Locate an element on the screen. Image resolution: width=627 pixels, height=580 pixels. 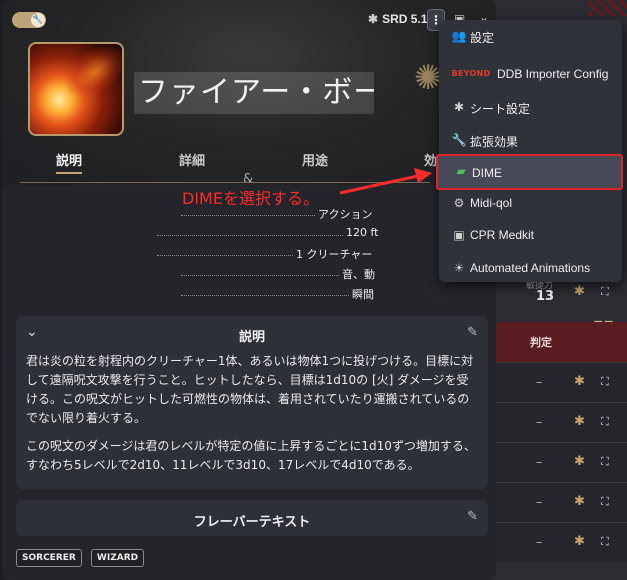
class-tags: SORCERER WIZARD is located at coordinates (82, 556).